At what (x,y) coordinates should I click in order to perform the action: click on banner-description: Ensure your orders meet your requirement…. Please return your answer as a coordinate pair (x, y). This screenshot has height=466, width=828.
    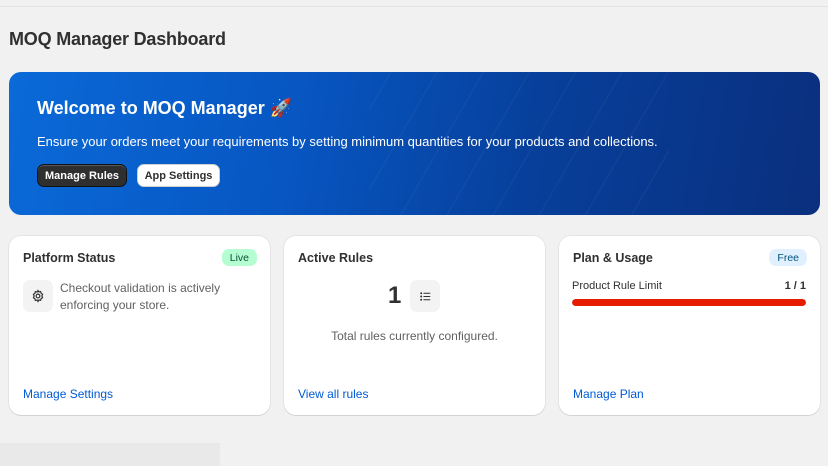
    Looking at the image, I should click on (347, 141).